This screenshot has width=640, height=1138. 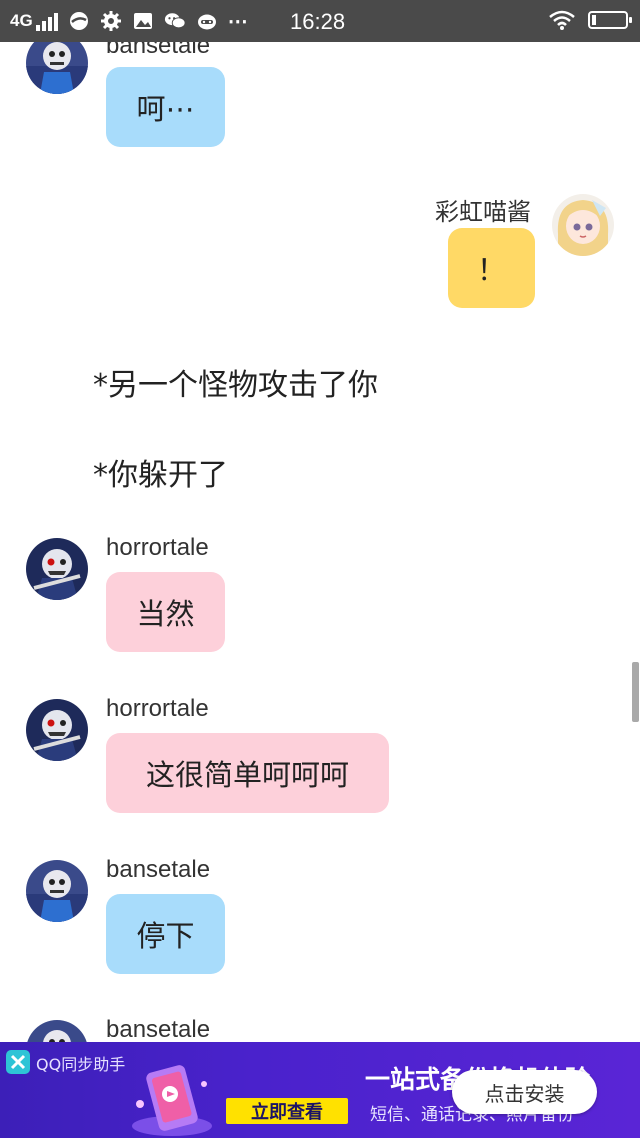 I want to click on battery-icon, so click(x=610, y=20).